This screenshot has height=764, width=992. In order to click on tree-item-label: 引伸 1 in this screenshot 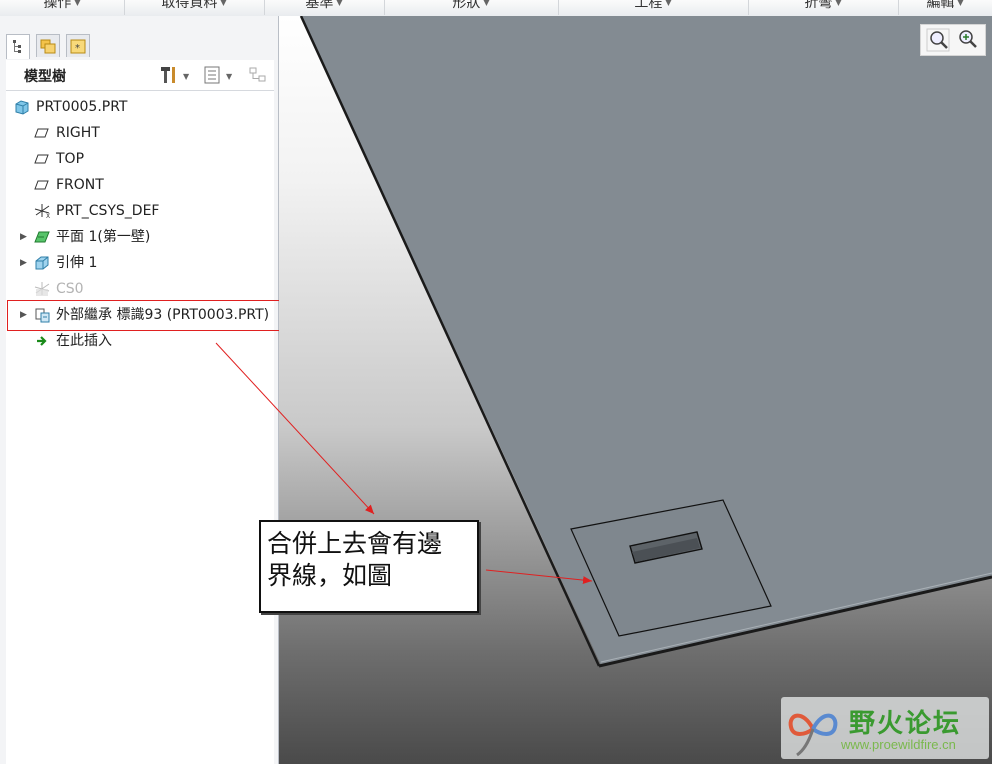, I will do `click(77, 263)`.